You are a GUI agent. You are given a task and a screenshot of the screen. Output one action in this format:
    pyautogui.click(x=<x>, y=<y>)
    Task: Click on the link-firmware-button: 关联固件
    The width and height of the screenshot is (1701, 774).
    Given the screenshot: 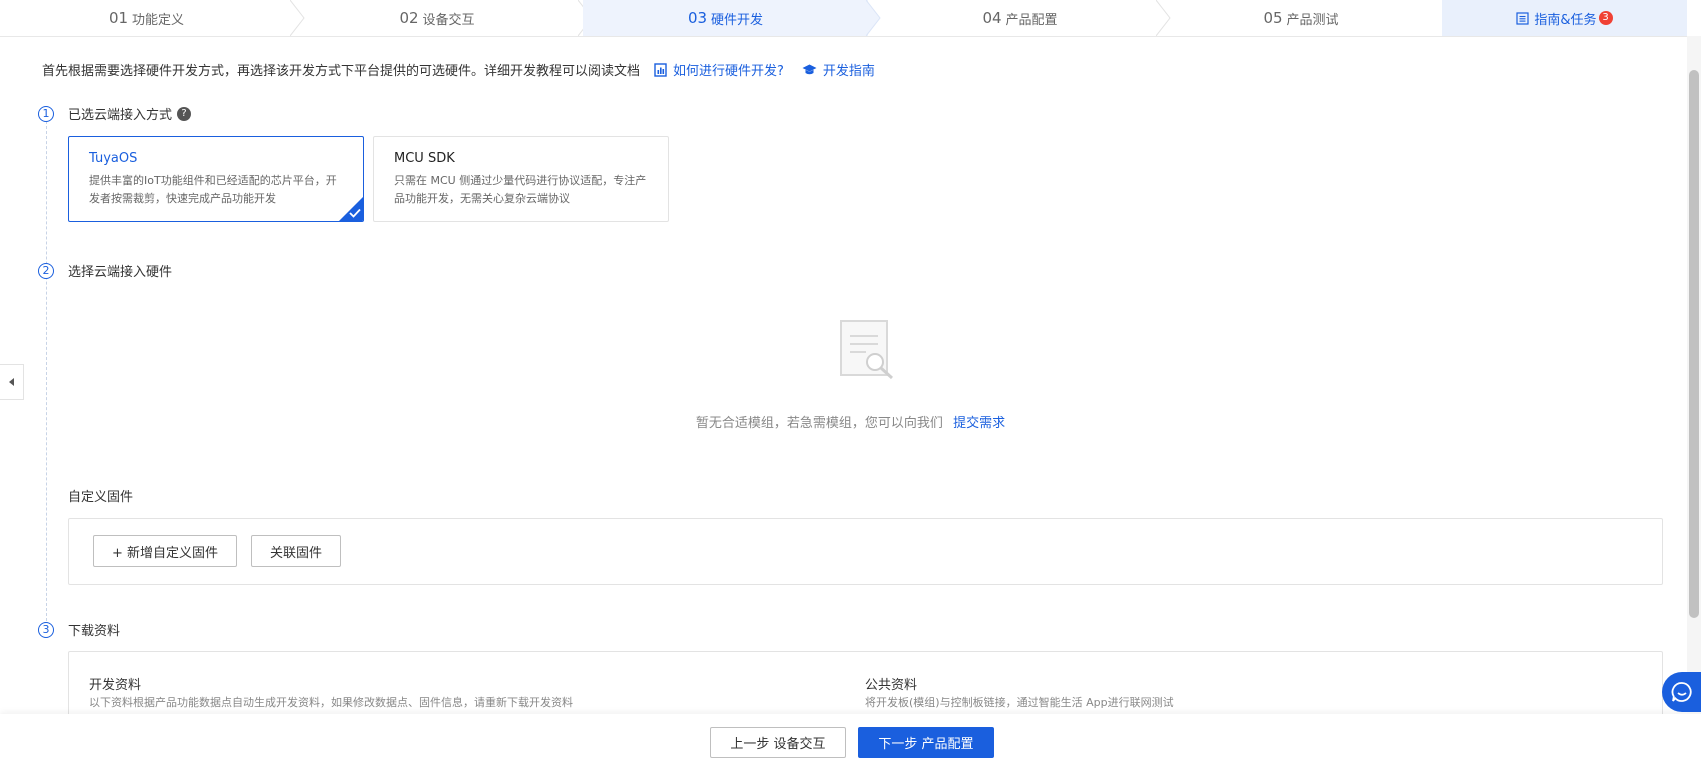 What is the action you would take?
    pyautogui.click(x=296, y=551)
    